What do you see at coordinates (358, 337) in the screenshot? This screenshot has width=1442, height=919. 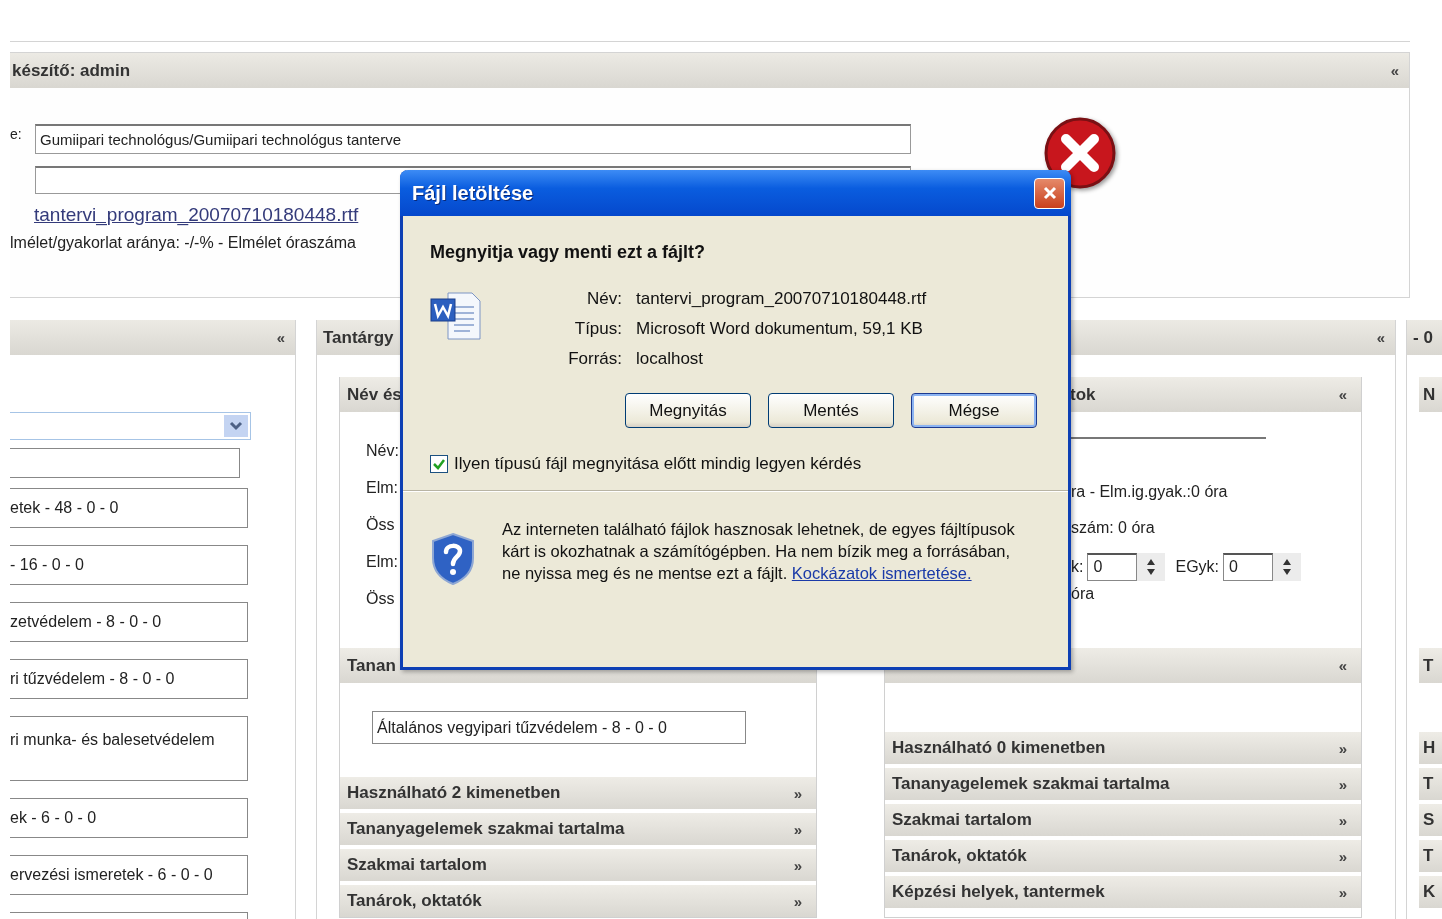 I see `panel-title: Tantárgy` at bounding box center [358, 337].